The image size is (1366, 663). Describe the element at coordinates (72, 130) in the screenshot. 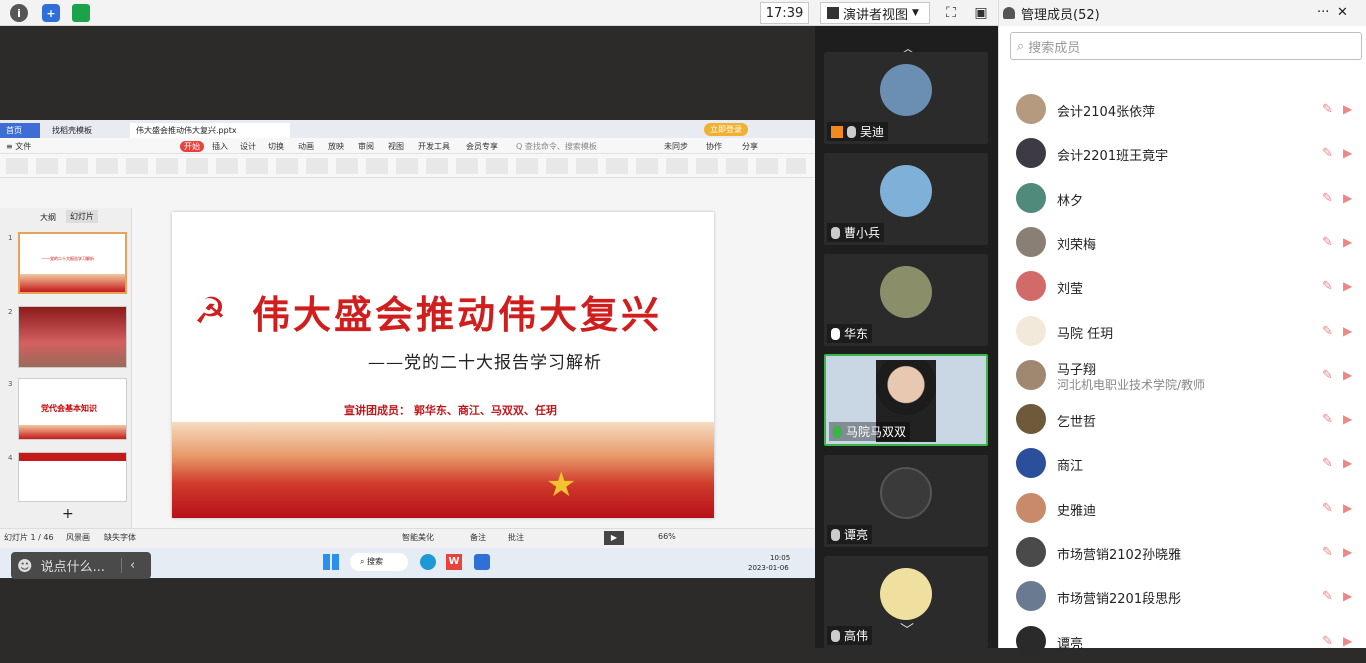

I see `tab-templates: 找稻壳模板` at that location.